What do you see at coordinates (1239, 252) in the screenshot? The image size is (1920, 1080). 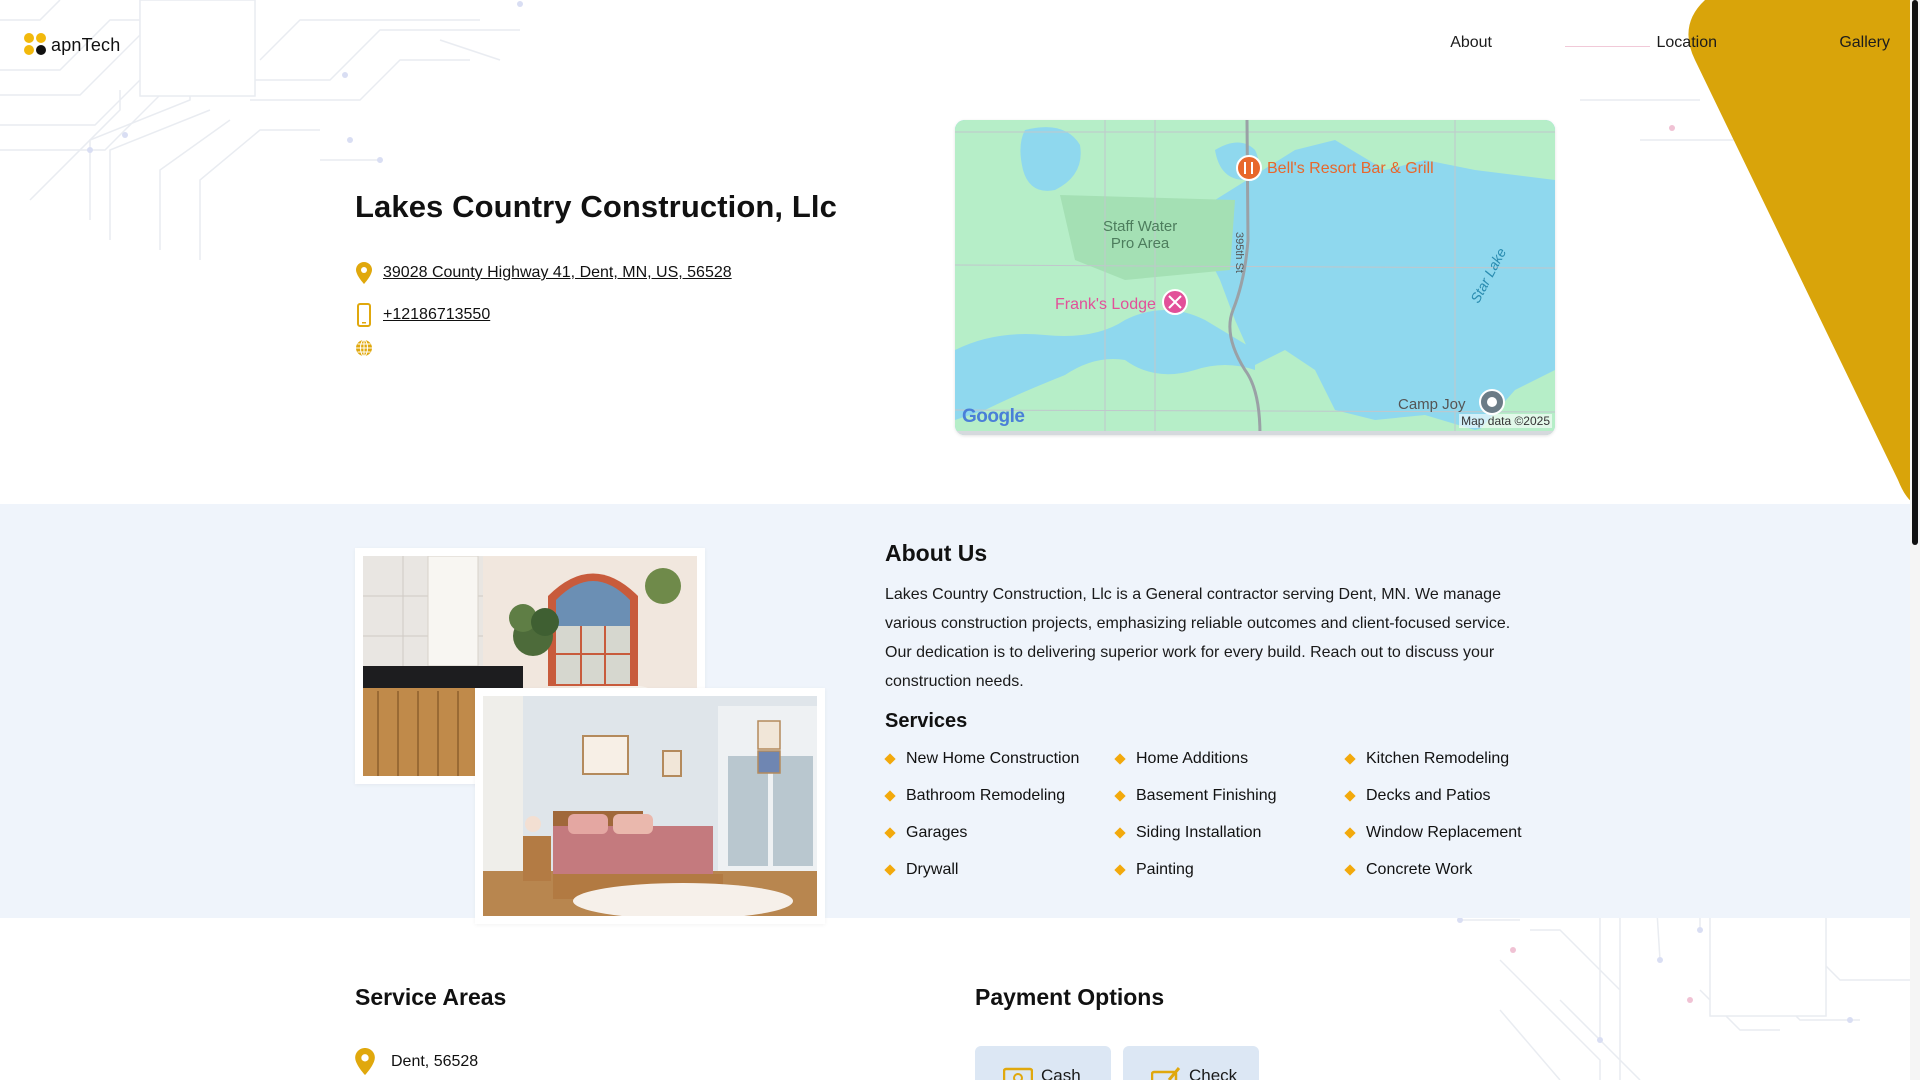 I see `map-label-road: 395th St` at bounding box center [1239, 252].